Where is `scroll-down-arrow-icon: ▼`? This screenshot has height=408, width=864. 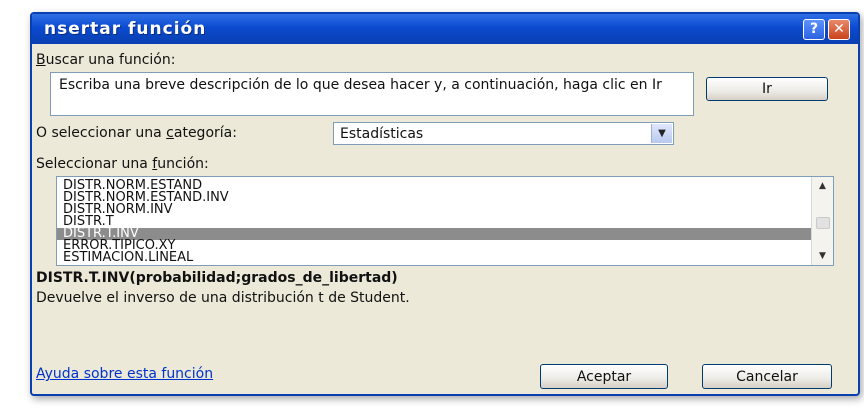 scroll-down-arrow-icon: ▼ is located at coordinates (822, 256).